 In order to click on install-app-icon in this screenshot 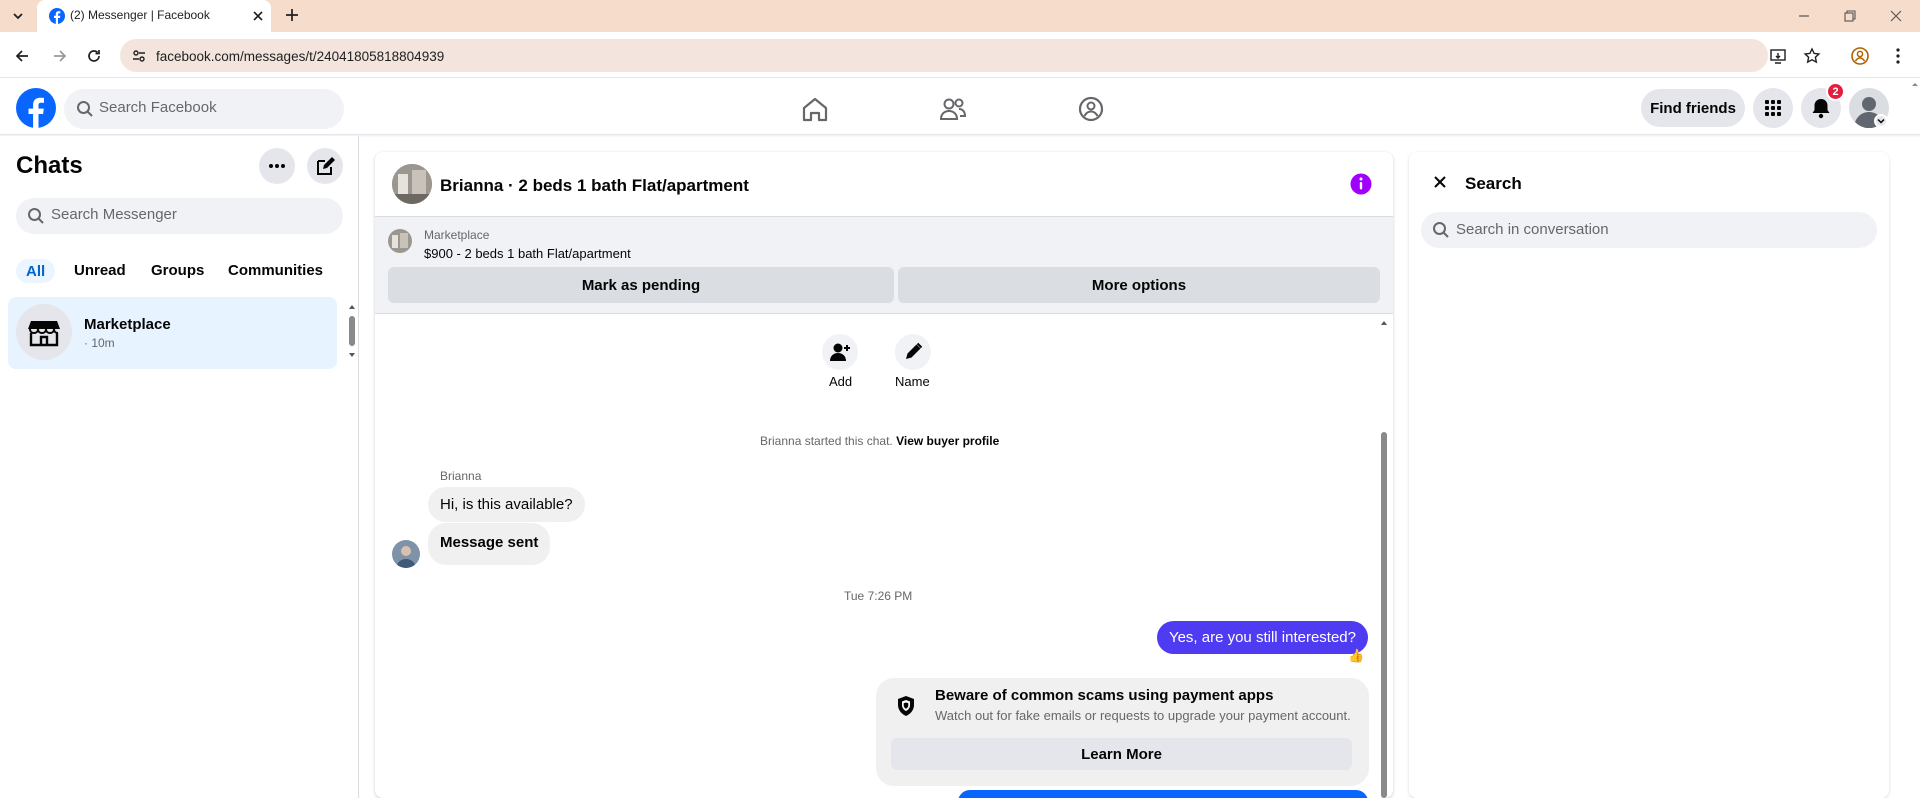, I will do `click(1778, 56)`.